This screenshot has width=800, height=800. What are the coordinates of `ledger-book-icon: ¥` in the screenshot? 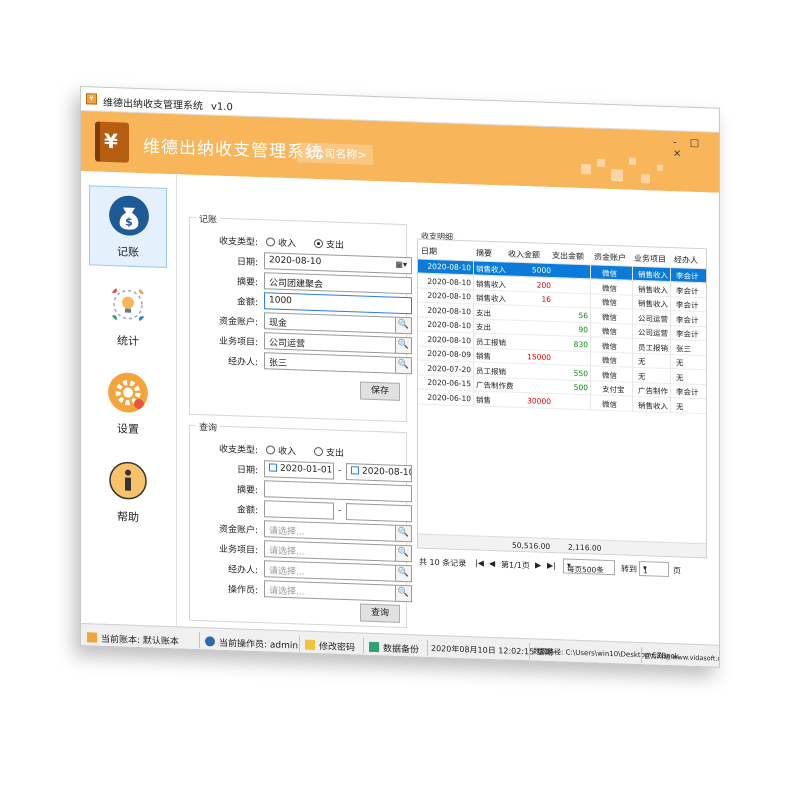 It's located at (112, 142).